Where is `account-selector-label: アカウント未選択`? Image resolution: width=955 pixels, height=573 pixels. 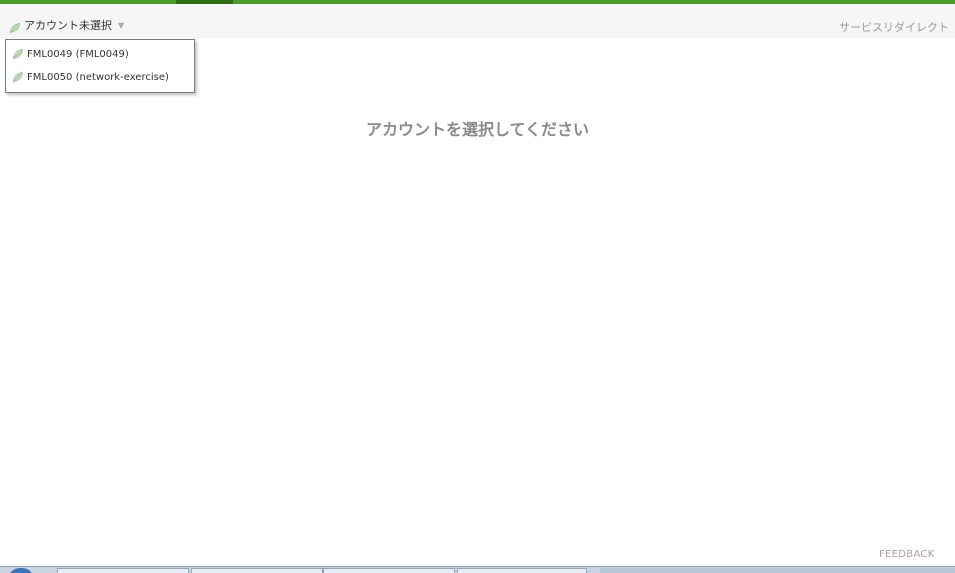 account-selector-label: アカウント未選択 is located at coordinates (68, 25).